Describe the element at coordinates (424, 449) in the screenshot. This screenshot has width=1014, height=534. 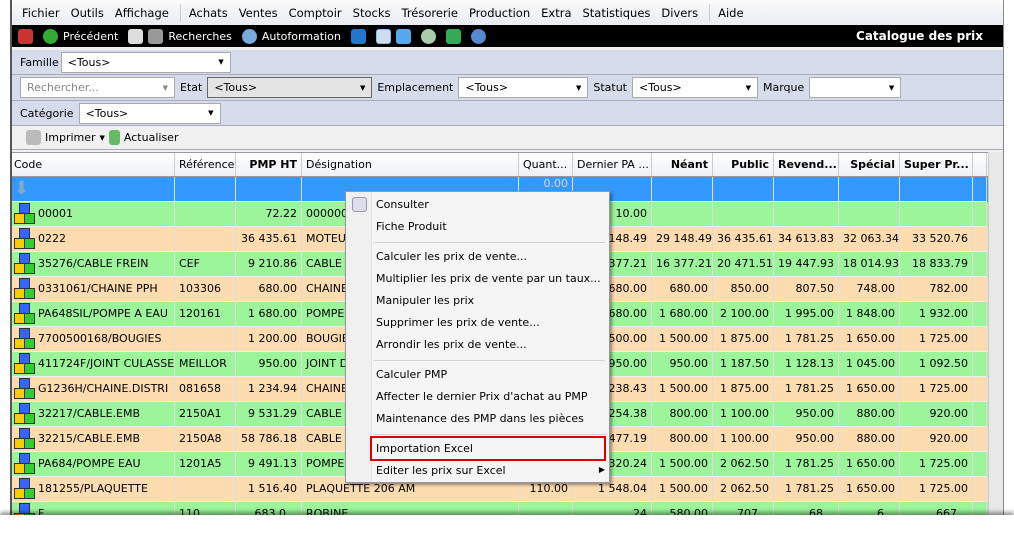
I see `context-menu-item: Importation Excel` at that location.